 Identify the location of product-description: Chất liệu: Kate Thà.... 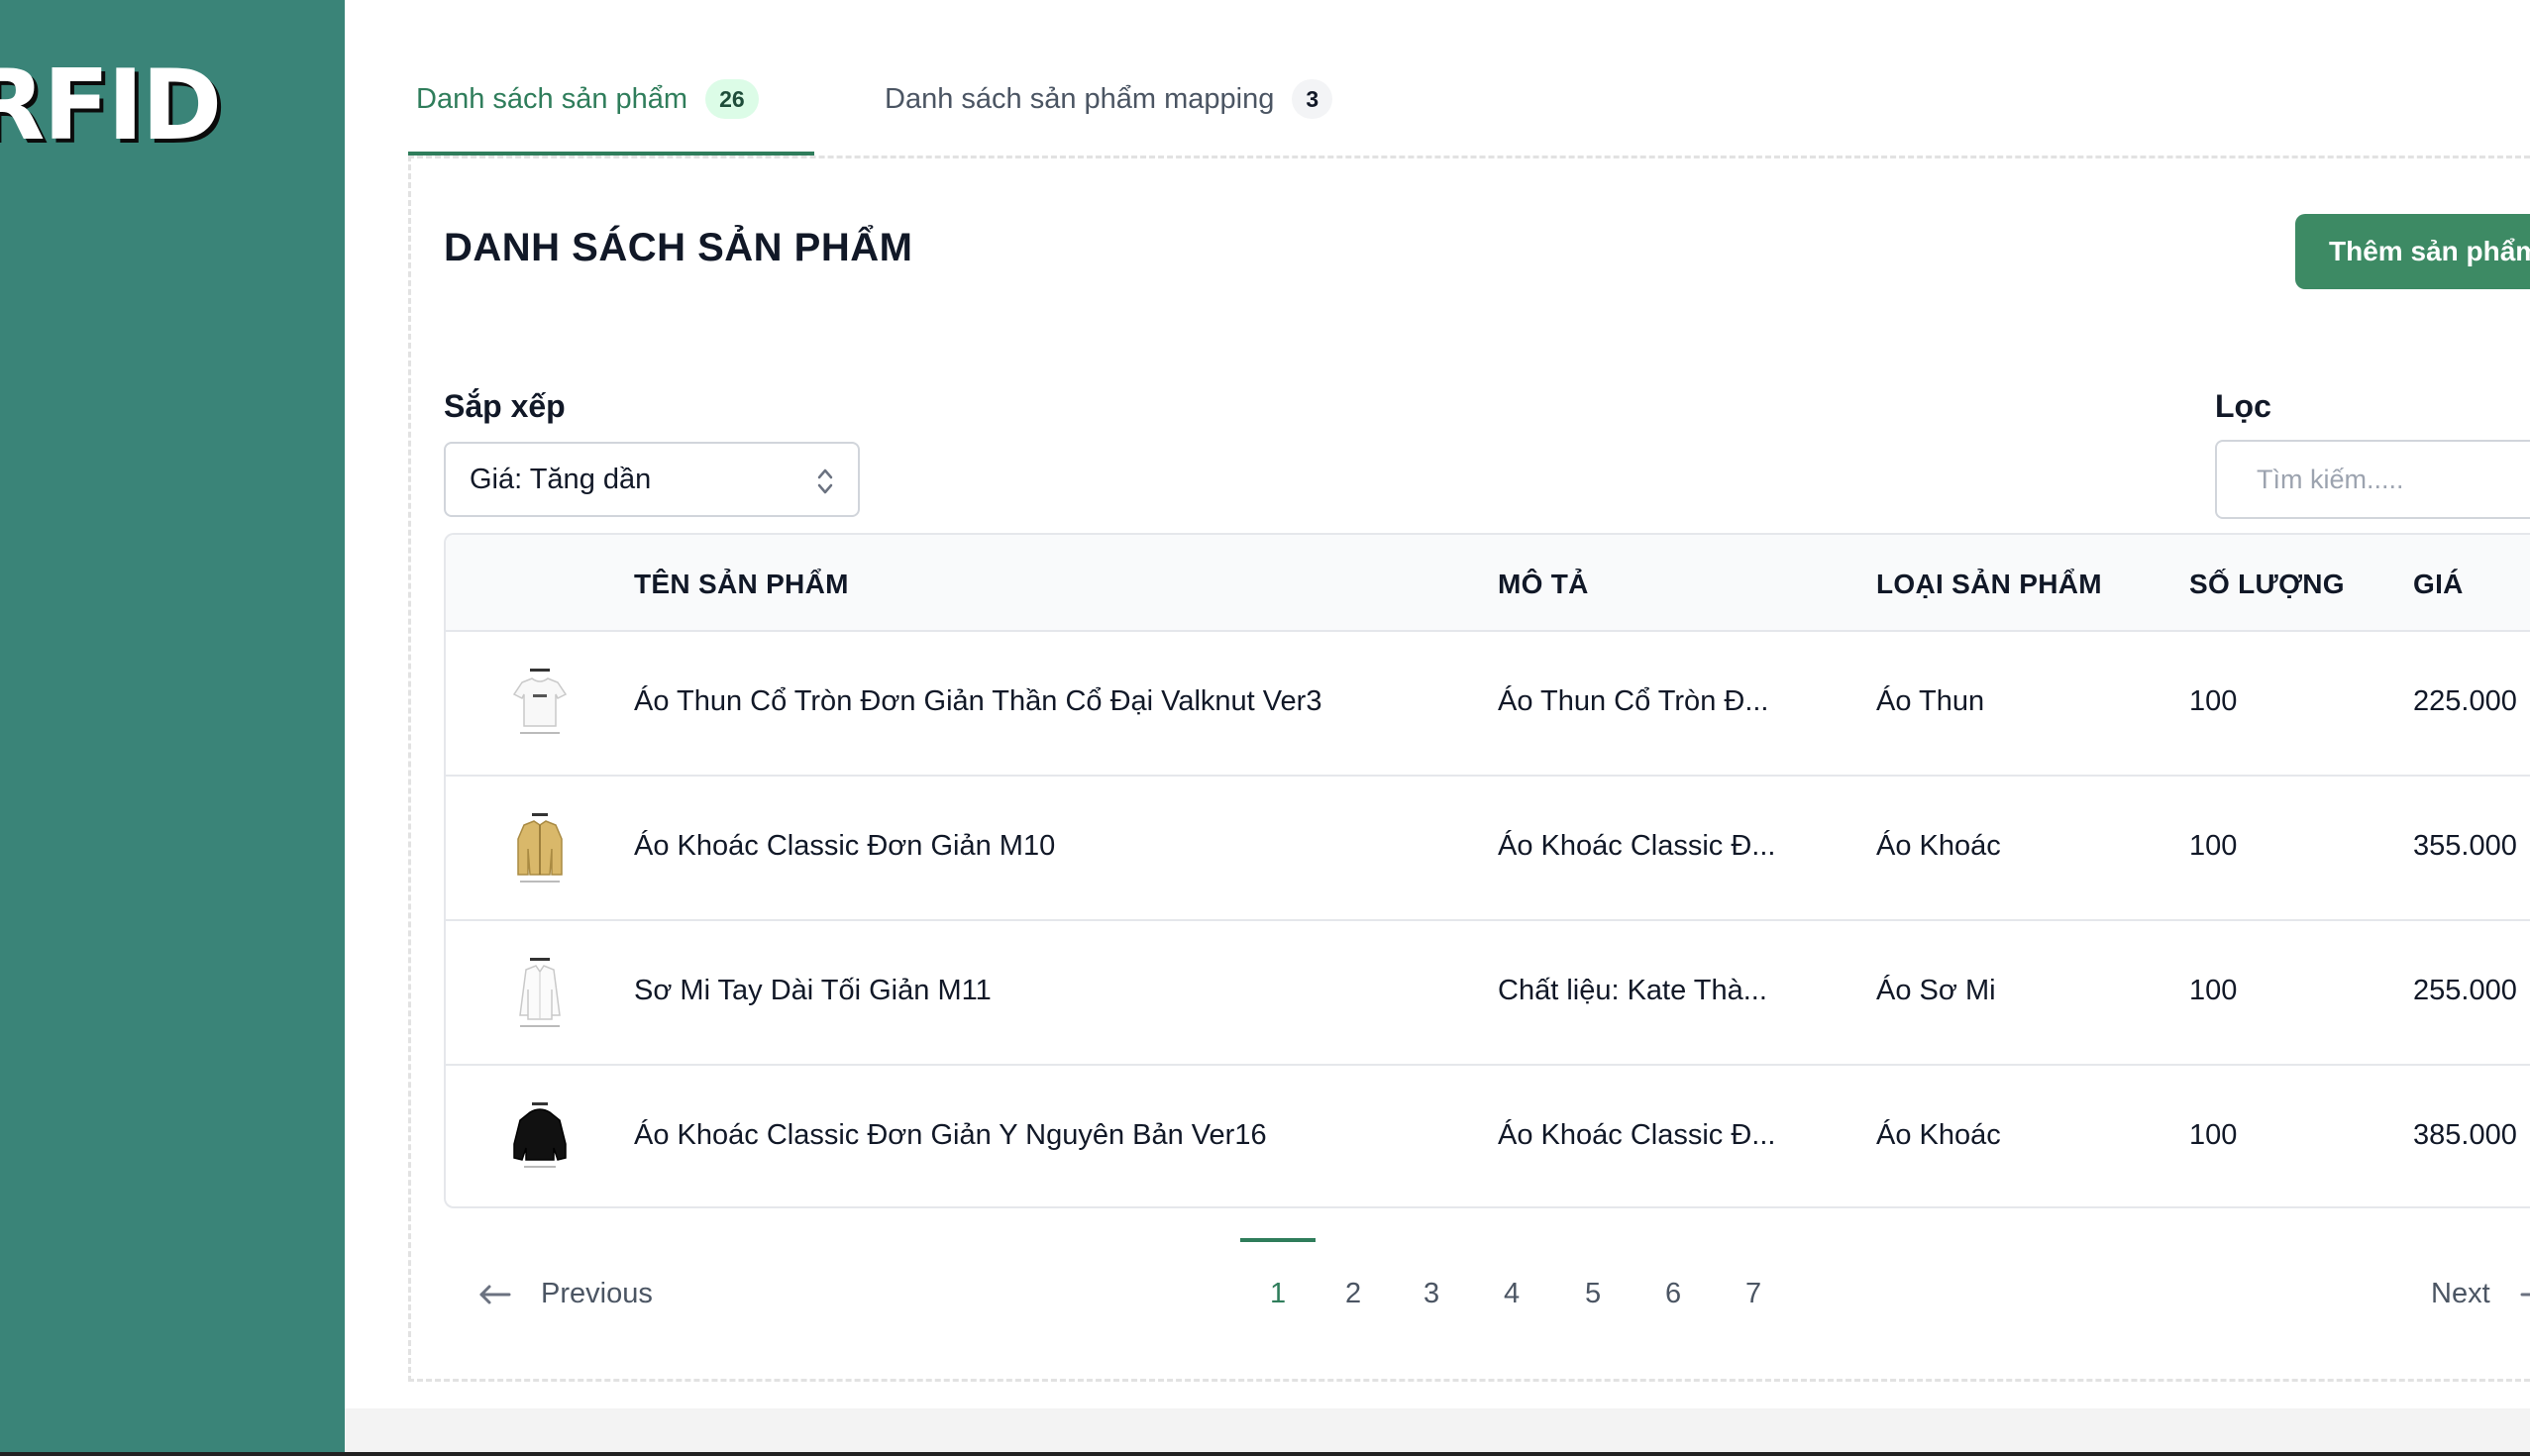
(1632, 990).